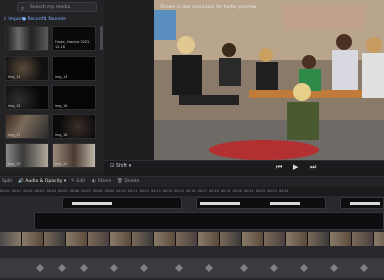 This screenshot has height=280, width=384. Describe the element at coordinates (109, 191) in the screenshot. I see `ruler-tick: 00:09` at that location.